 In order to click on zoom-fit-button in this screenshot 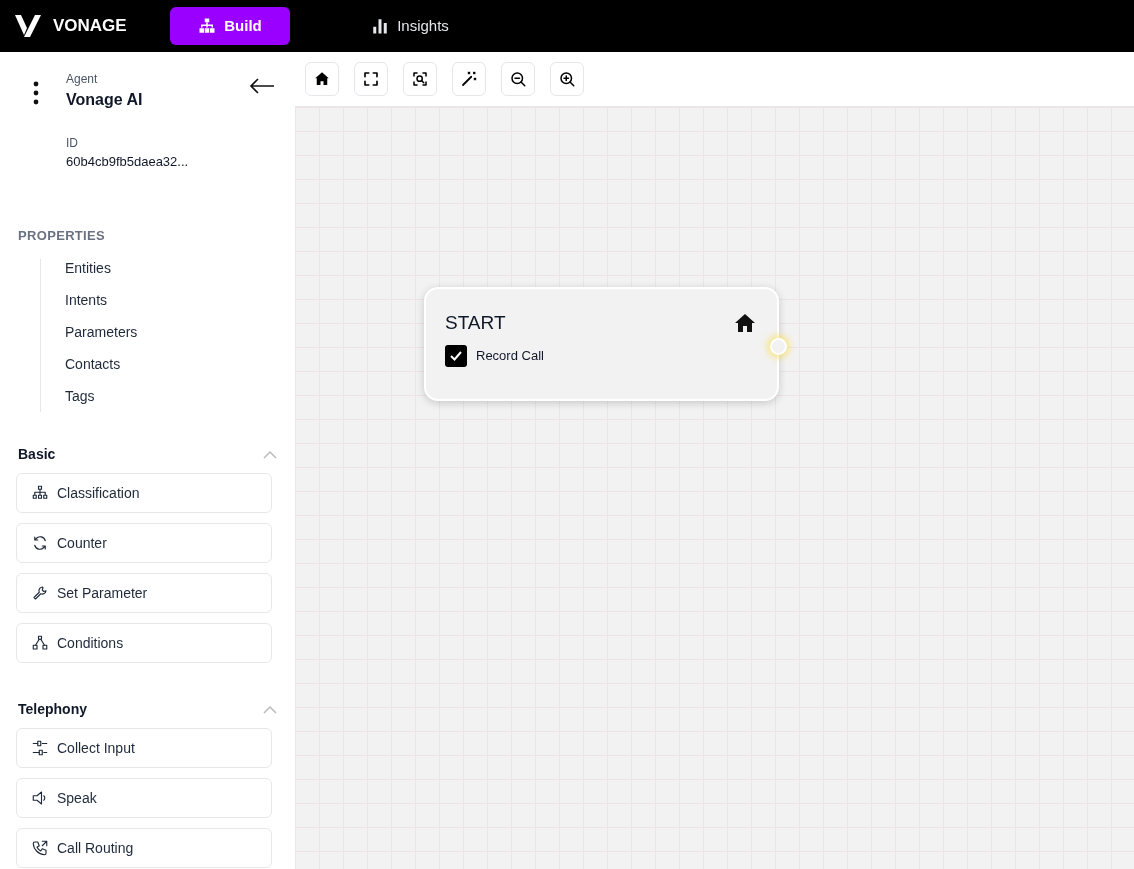, I will do `click(420, 79)`.